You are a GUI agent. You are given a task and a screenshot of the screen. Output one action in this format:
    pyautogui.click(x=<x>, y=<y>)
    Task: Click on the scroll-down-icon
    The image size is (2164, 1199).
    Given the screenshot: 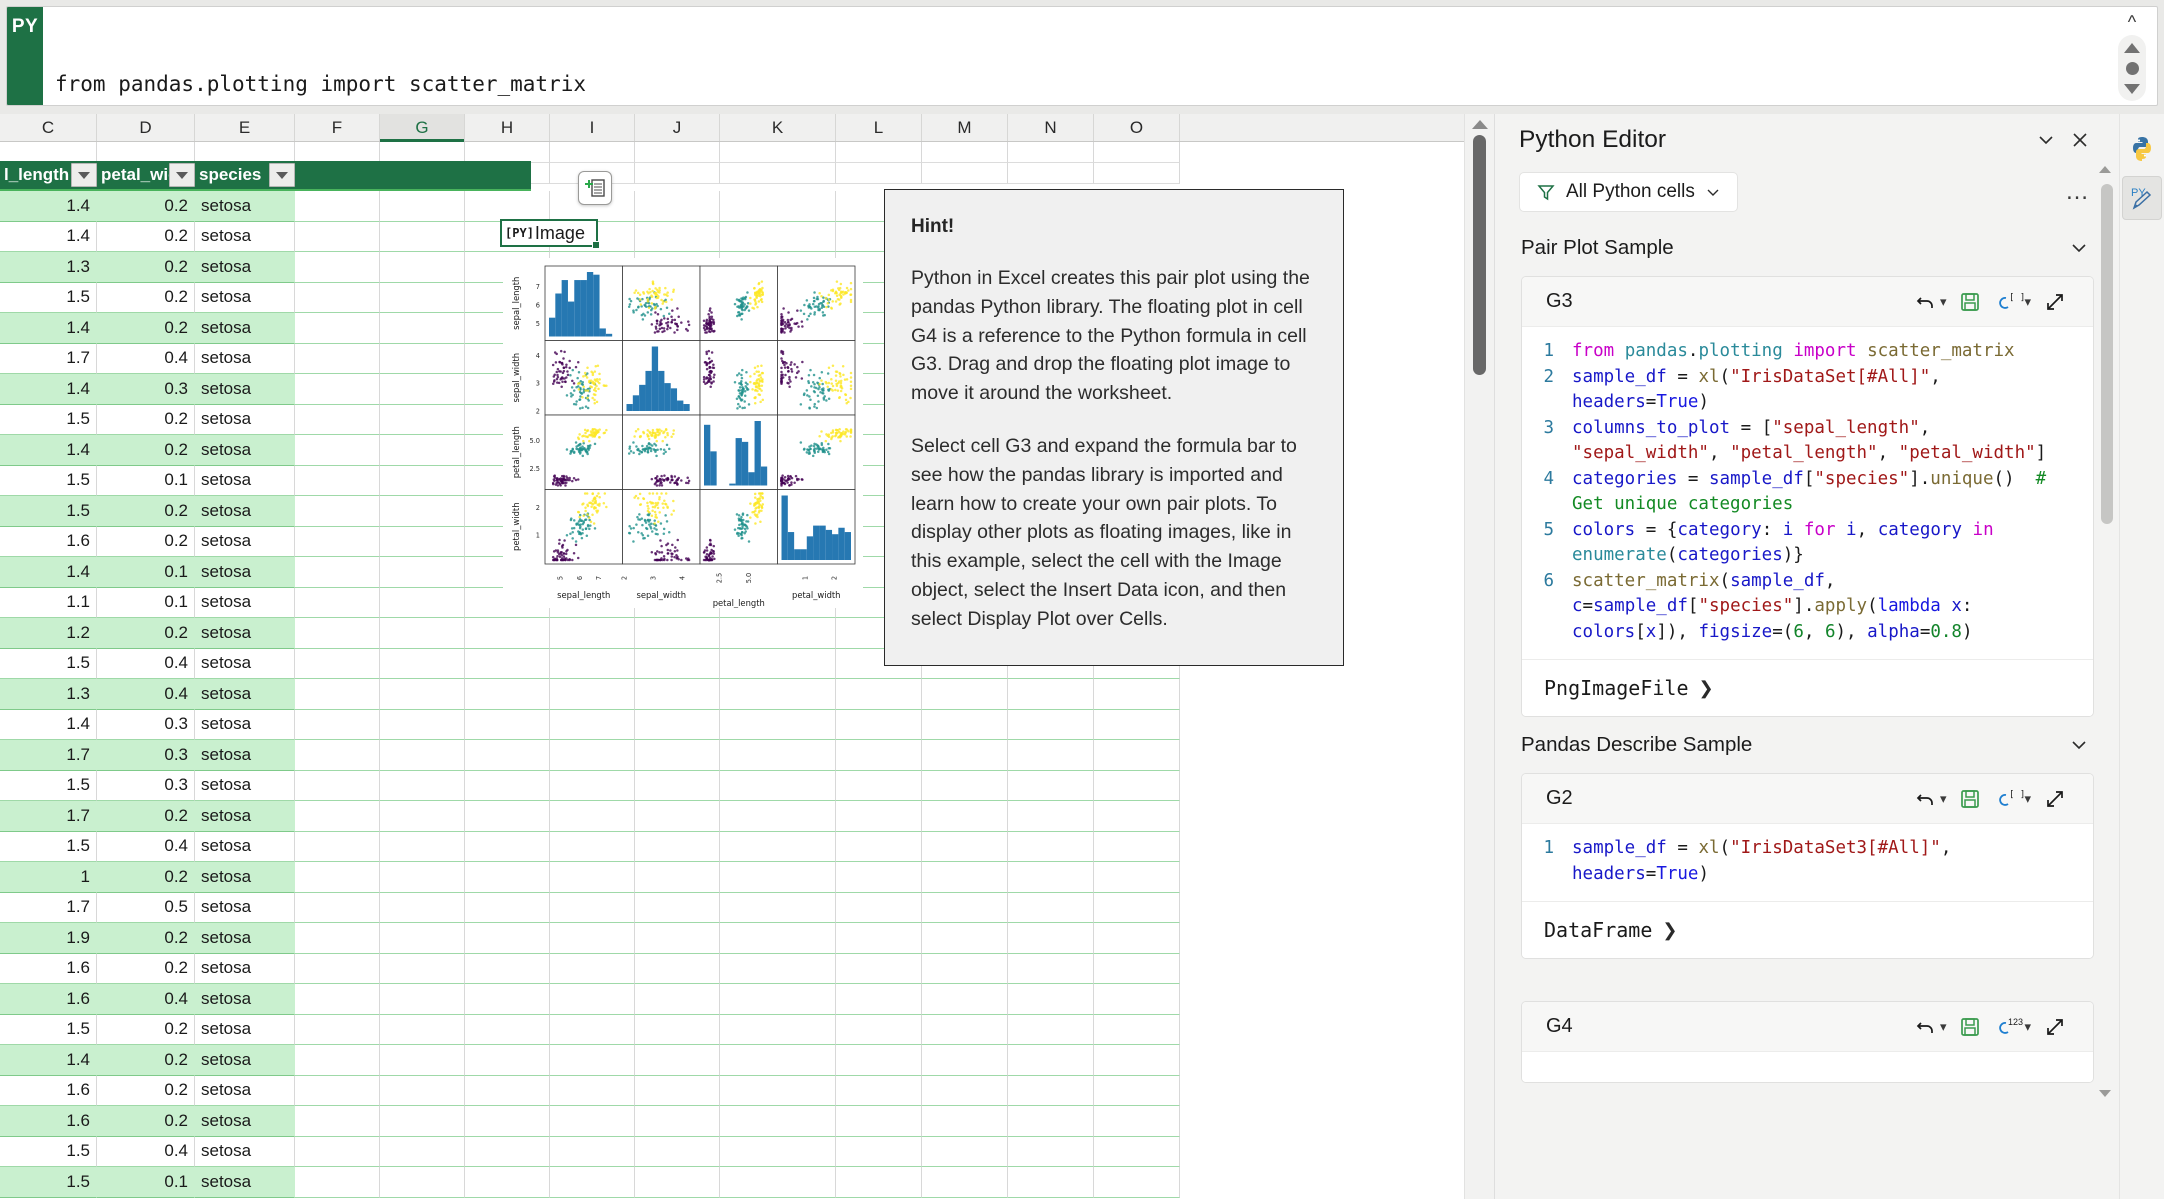 What is the action you would take?
    pyautogui.click(x=2132, y=88)
    